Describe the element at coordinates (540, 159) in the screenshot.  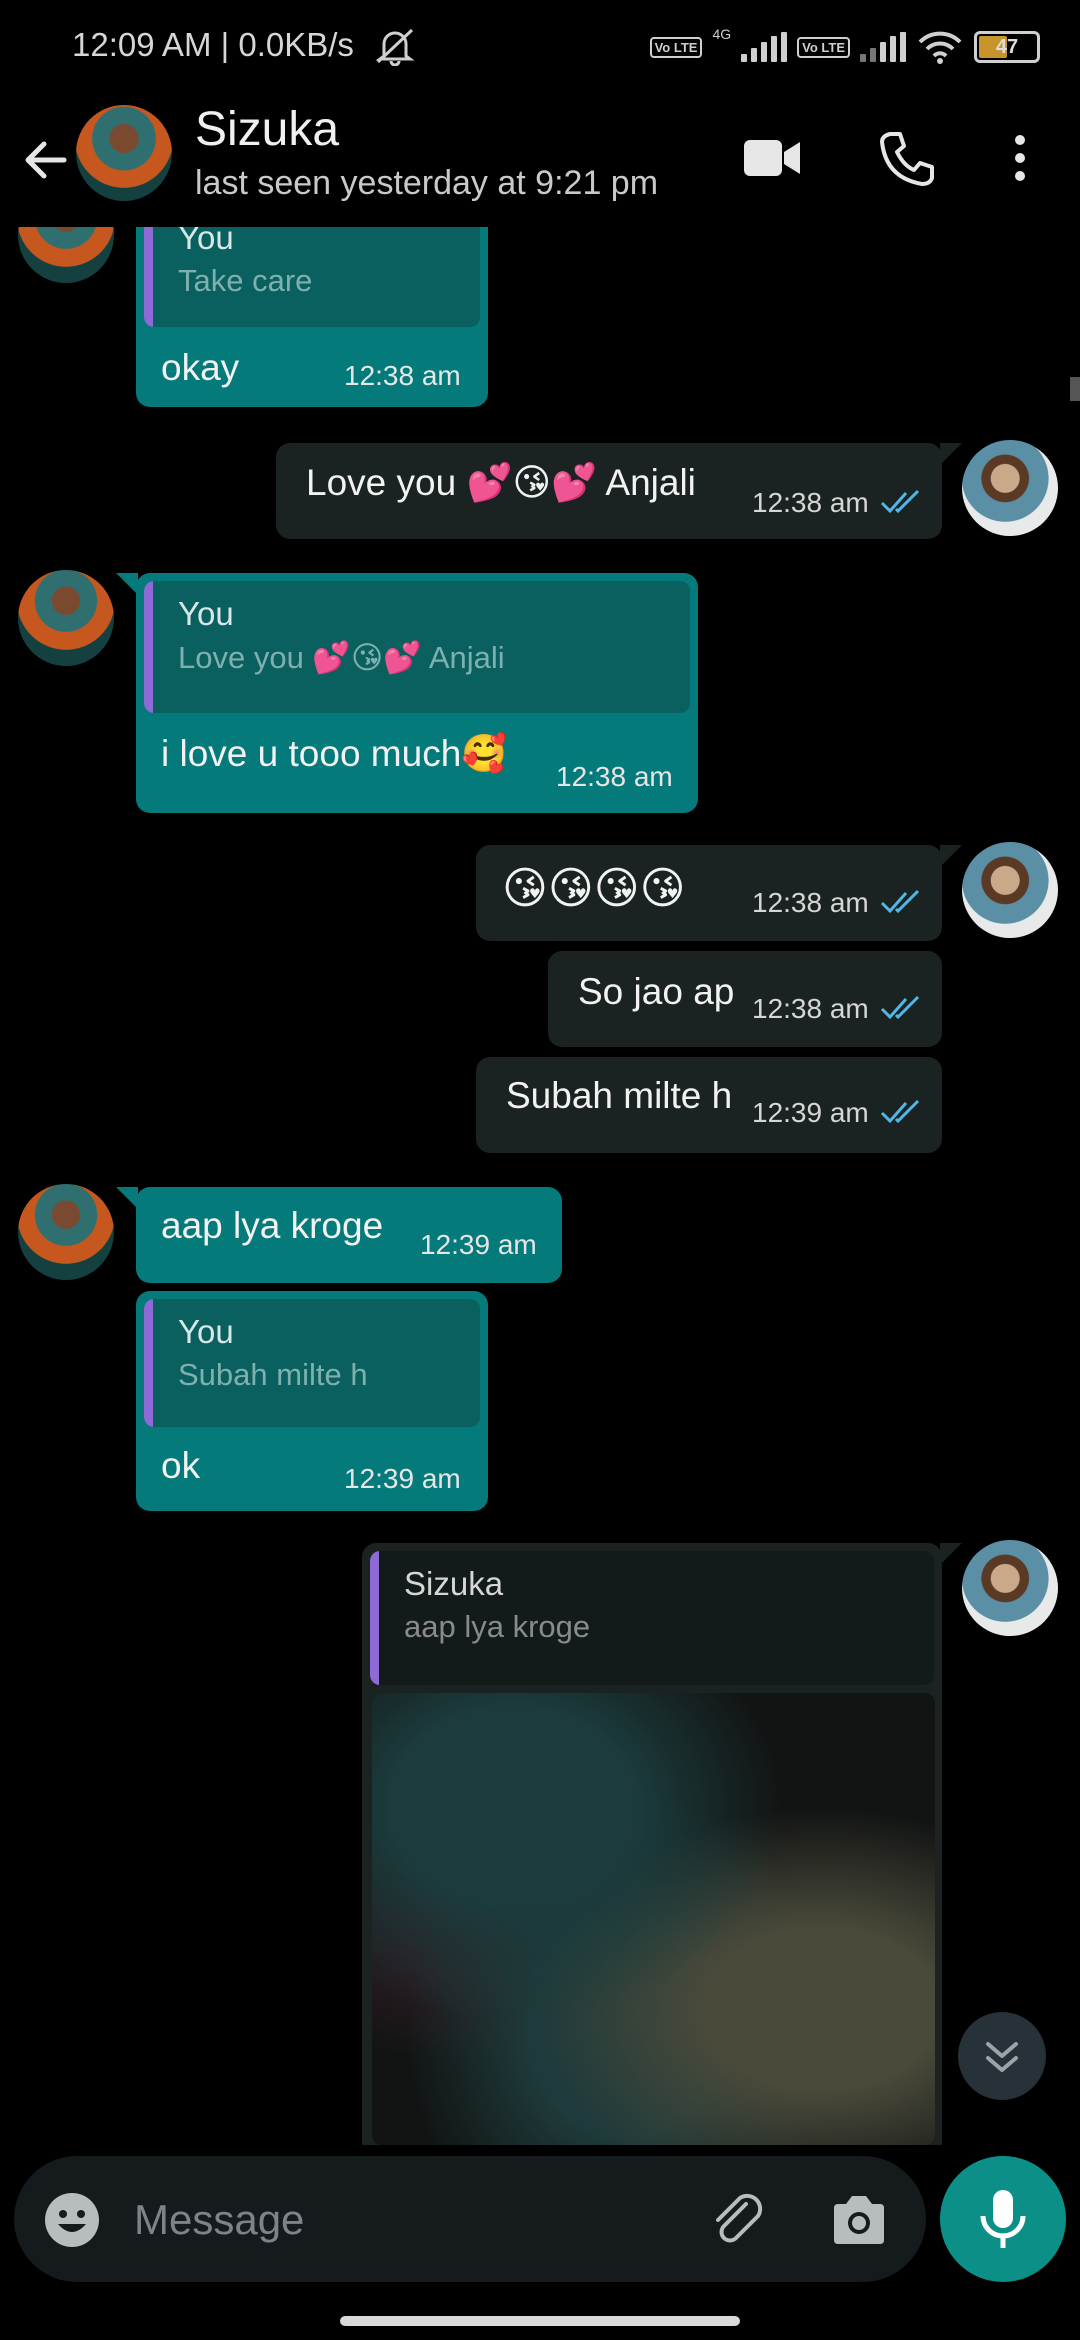
I see `chat-header: Sizuka last seen yesterday at 9:21 pm` at that location.